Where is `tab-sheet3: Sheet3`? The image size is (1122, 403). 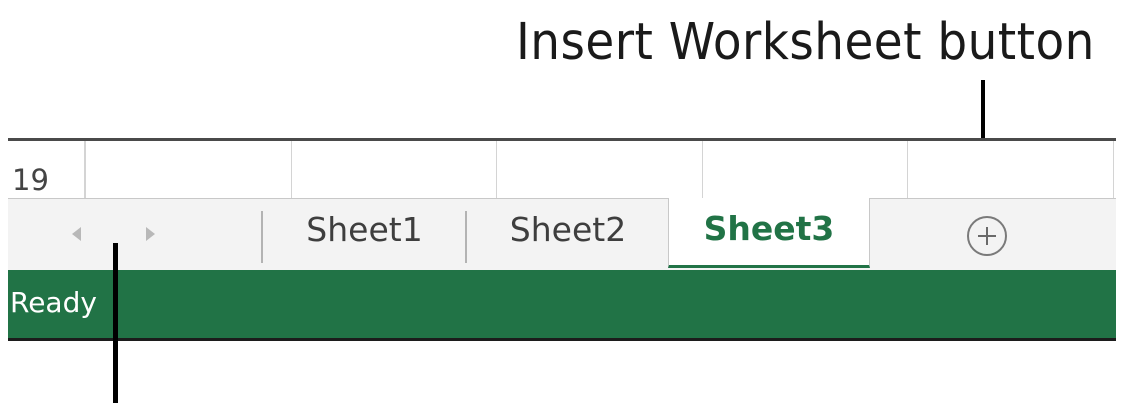 tab-sheet3: Sheet3 is located at coordinates (769, 233).